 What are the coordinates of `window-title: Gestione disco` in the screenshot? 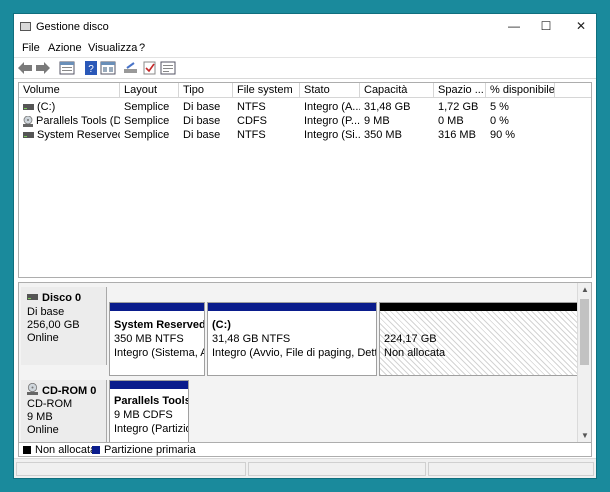 It's located at (72, 27).